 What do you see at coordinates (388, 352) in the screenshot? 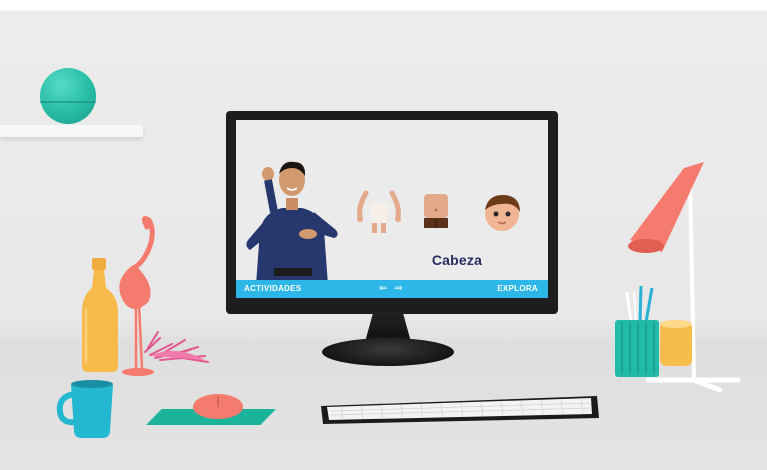
I see `monitor-base` at bounding box center [388, 352].